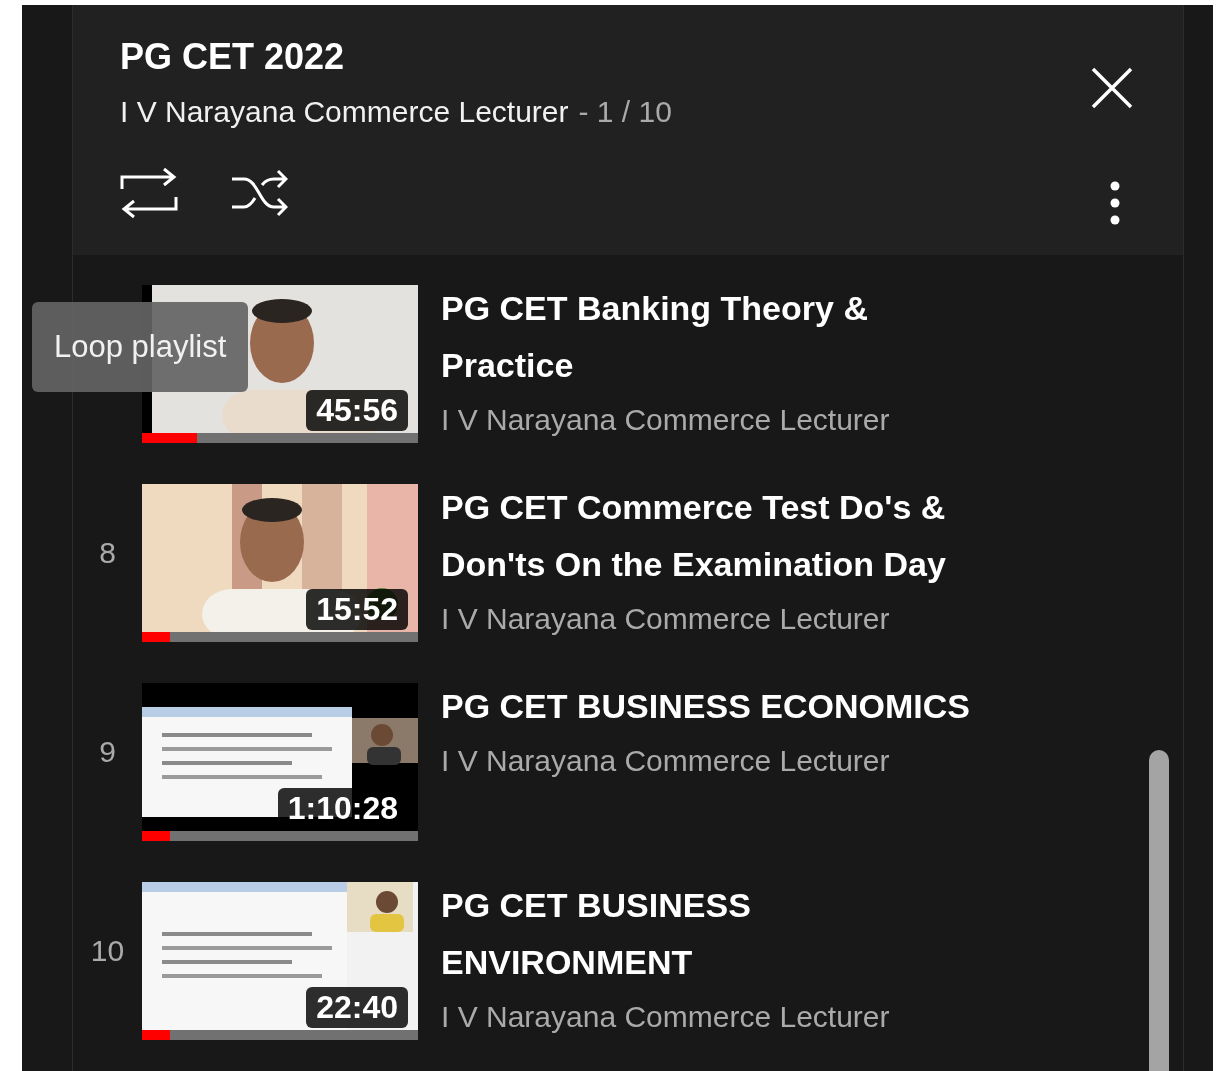 This screenshot has width=1223, height=1071. What do you see at coordinates (357, 410) in the screenshot?
I see `duration-badge: 45:56` at bounding box center [357, 410].